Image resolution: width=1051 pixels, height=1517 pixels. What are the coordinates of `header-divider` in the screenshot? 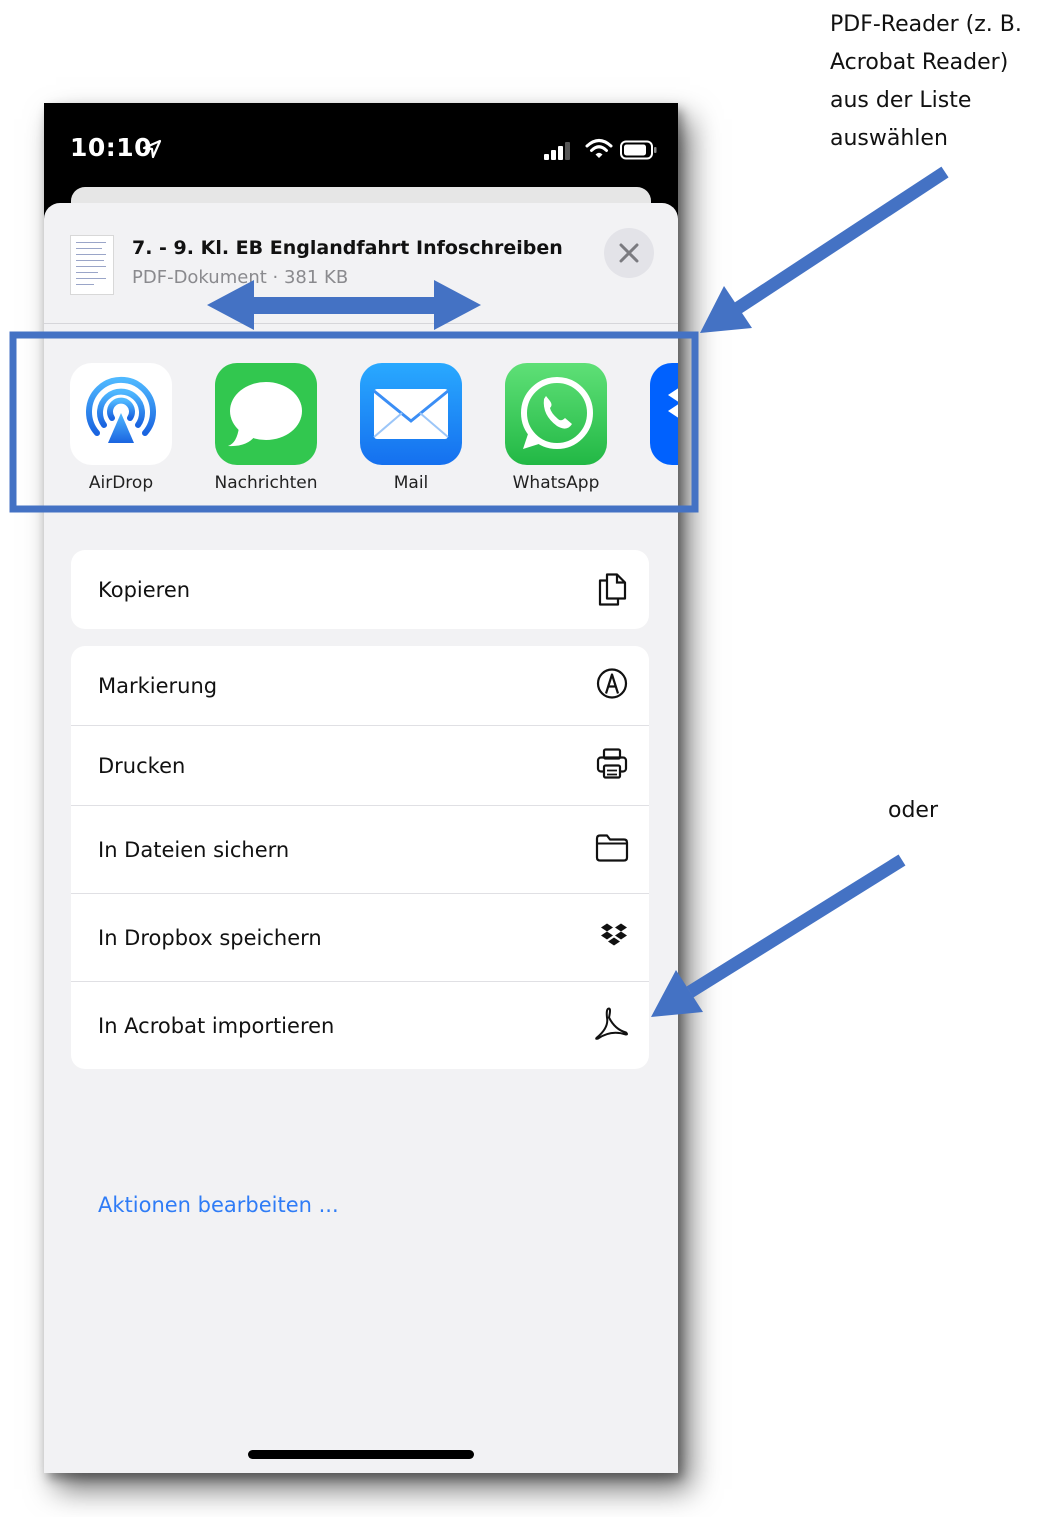 It's located at (361, 323).